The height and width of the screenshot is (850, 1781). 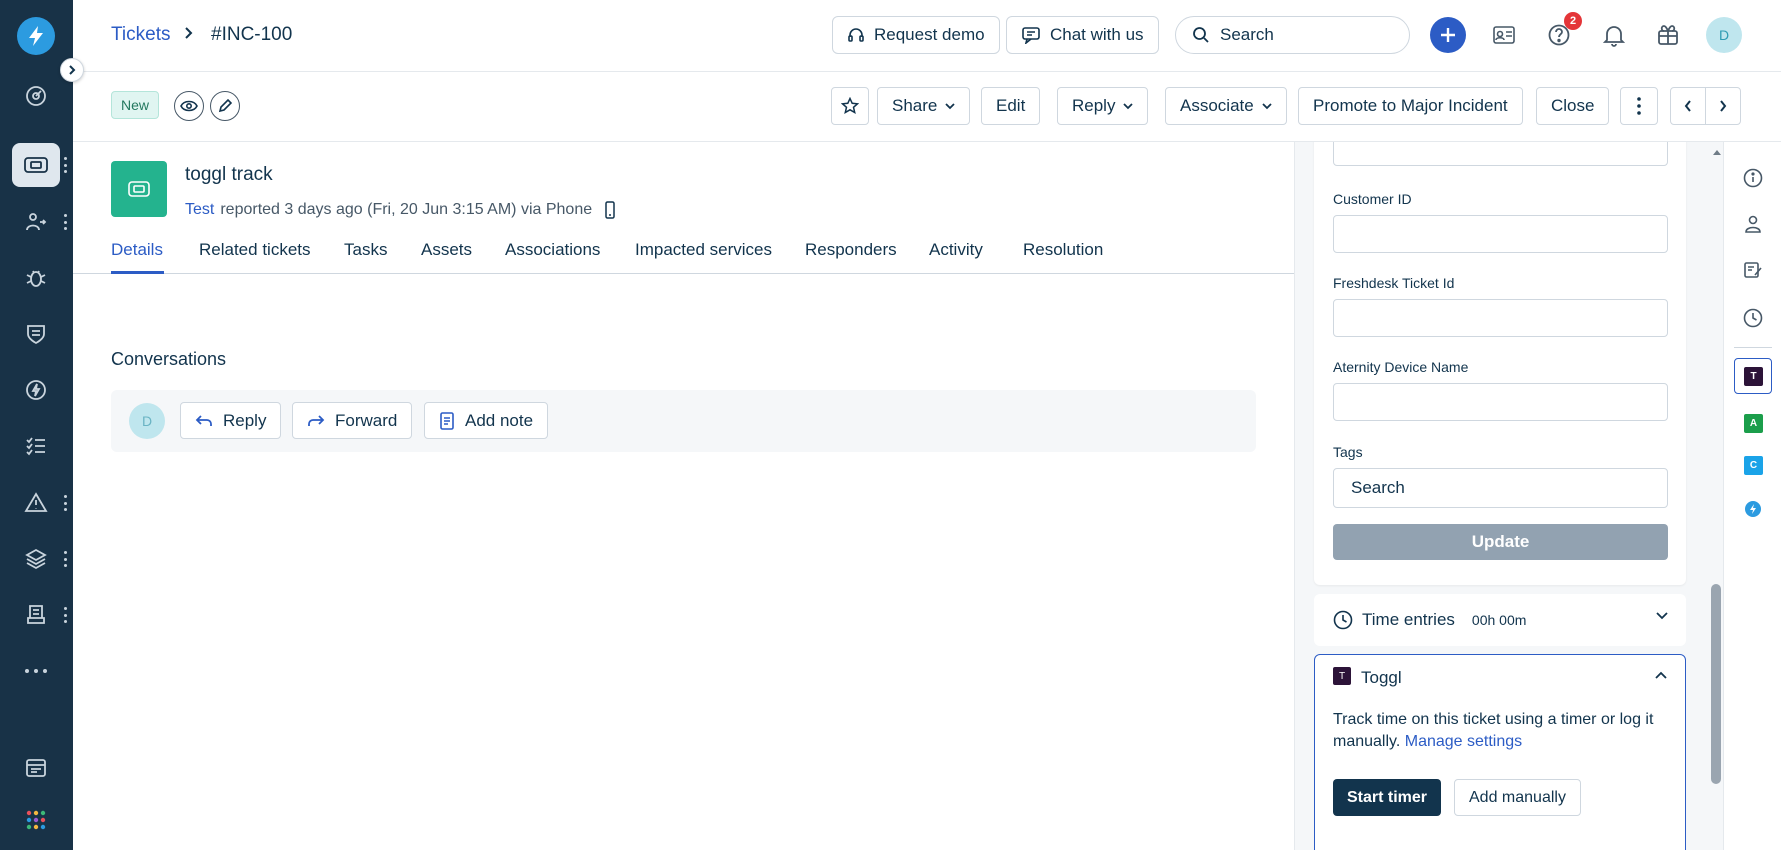 I want to click on more-horizontal-icon, so click(x=36, y=671).